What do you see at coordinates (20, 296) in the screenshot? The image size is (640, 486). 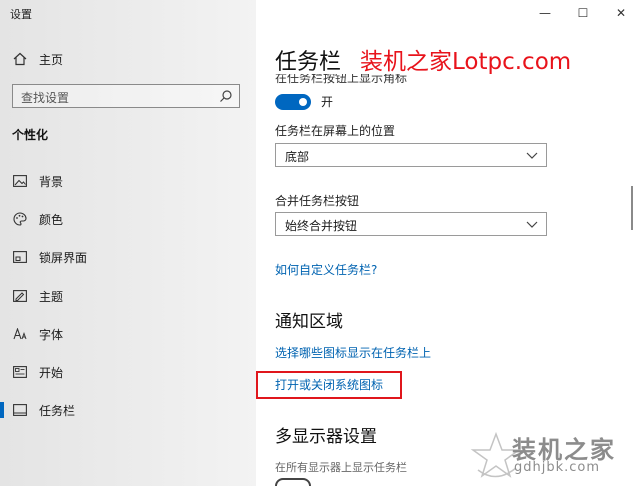 I see `theme-icon` at bounding box center [20, 296].